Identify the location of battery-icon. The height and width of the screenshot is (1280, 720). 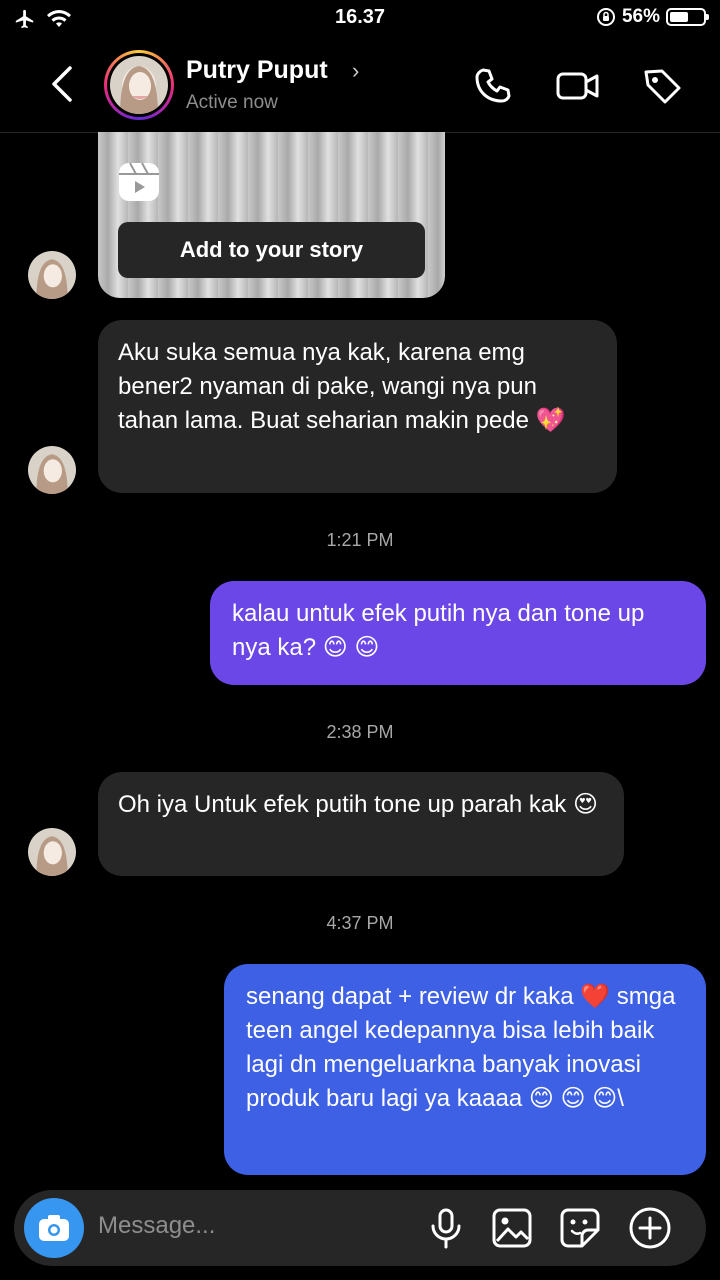
(687, 17).